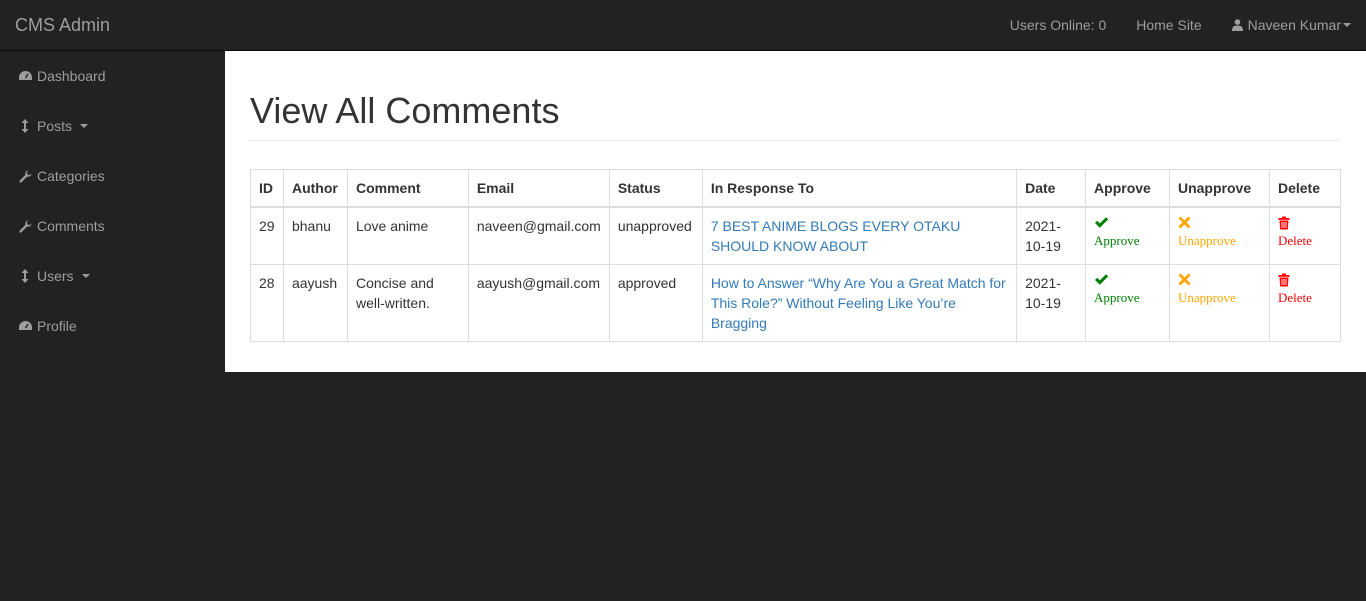  What do you see at coordinates (315, 235) in the screenshot?
I see `cell-author: bhanu` at bounding box center [315, 235].